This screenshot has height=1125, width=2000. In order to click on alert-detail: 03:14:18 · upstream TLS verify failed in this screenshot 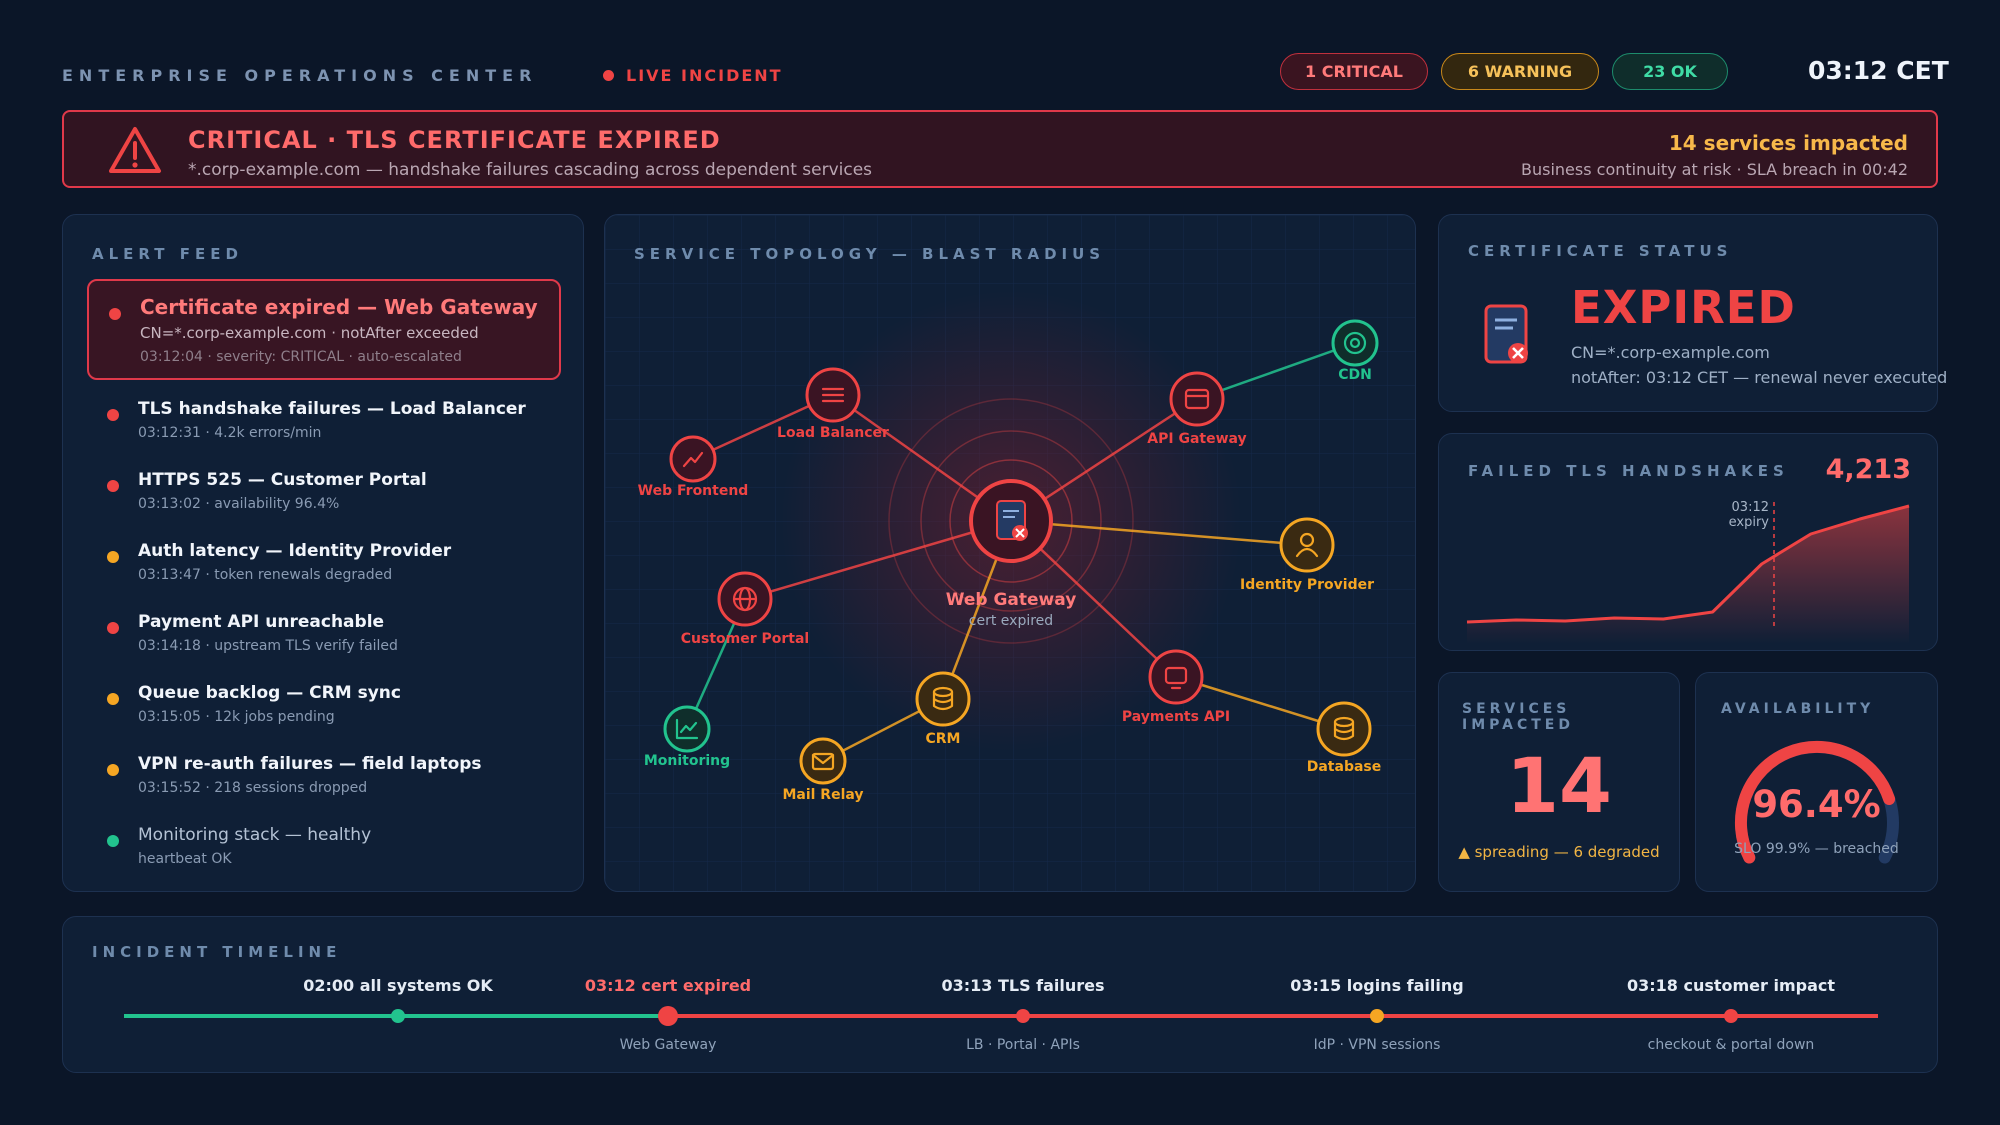, I will do `click(268, 646)`.